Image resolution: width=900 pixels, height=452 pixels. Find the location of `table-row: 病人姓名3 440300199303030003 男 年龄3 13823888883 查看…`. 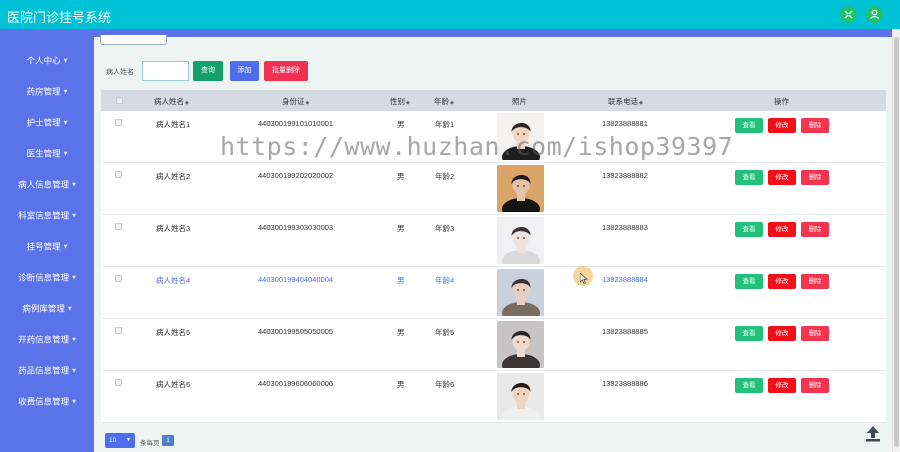

table-row: 病人姓名3 440300199303030003 男 年龄3 13823888883 查看… is located at coordinates (493, 241).